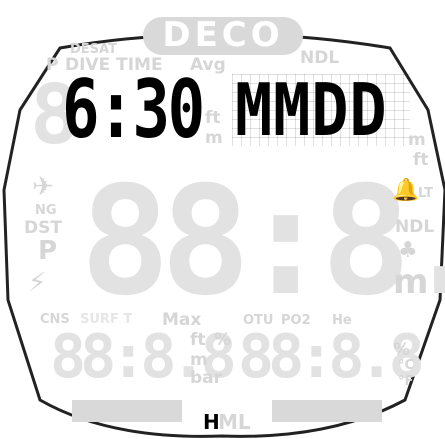  What do you see at coordinates (46, 210) in the screenshot?
I see `ng-label: NG` at bounding box center [46, 210].